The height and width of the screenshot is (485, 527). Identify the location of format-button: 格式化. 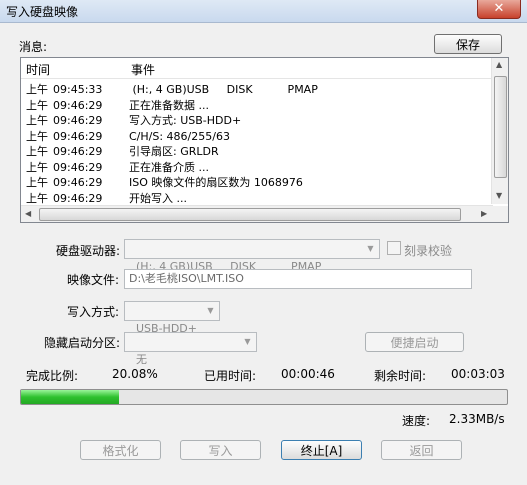
(120, 450).